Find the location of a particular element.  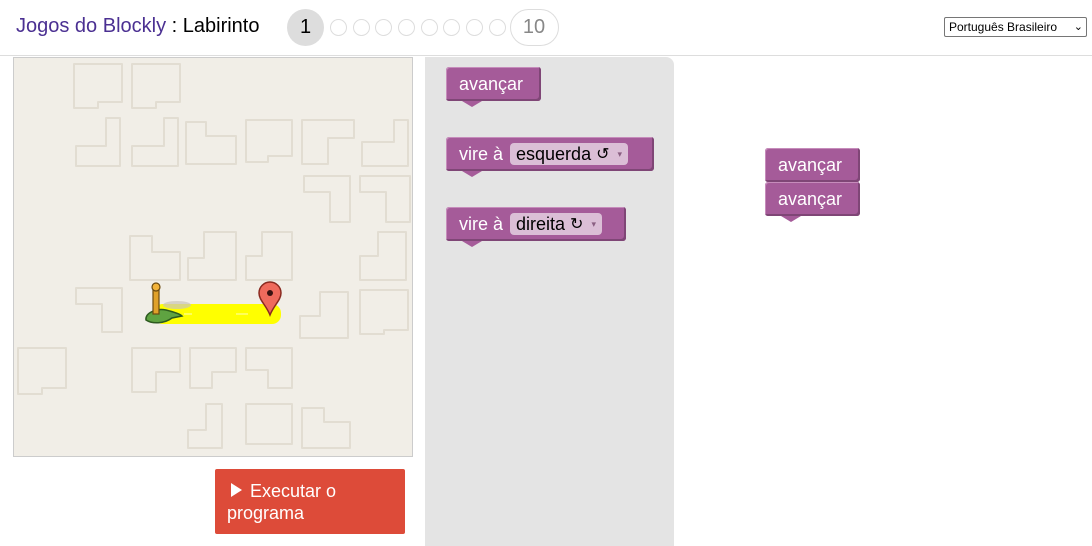

language-select: Português Brasileiro ⌄ is located at coordinates (1015, 27).